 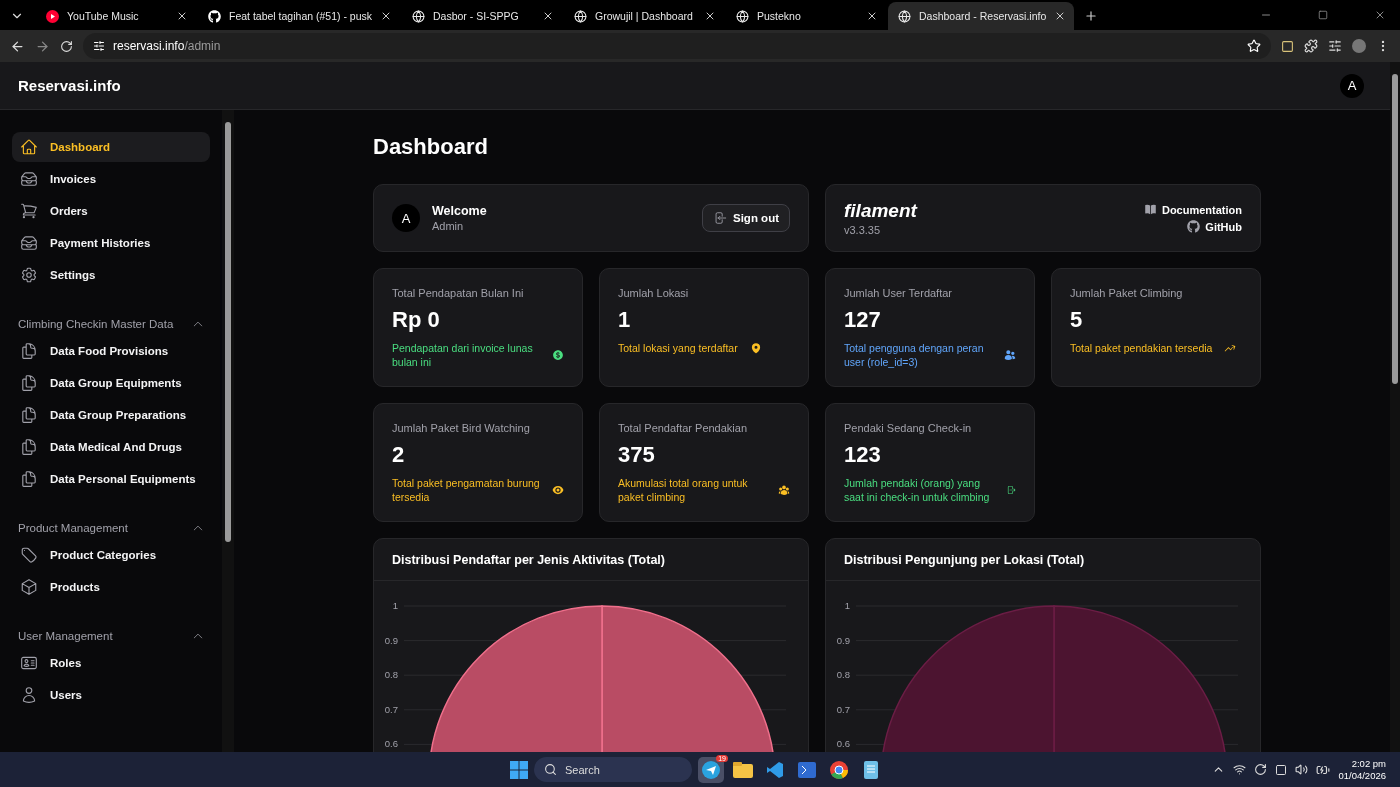 I want to click on nav-item: Product Categories, so click(x=111, y=555).